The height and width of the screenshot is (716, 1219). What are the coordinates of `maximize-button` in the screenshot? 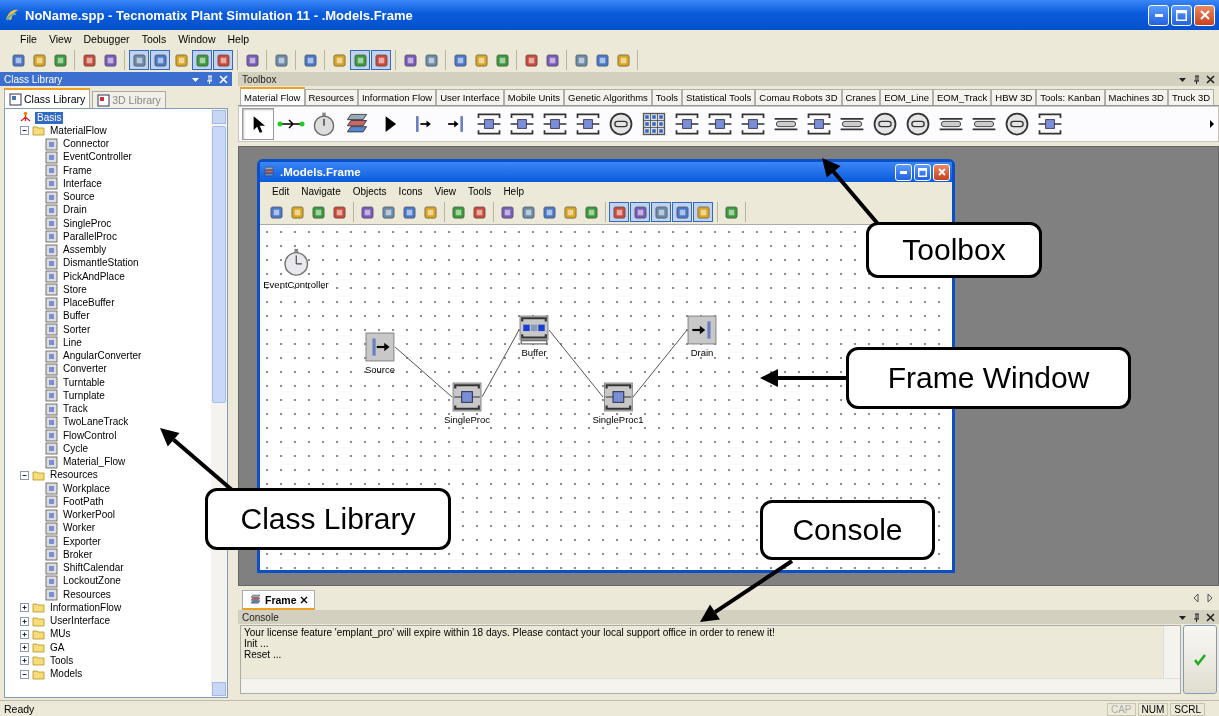 It's located at (1181, 15).